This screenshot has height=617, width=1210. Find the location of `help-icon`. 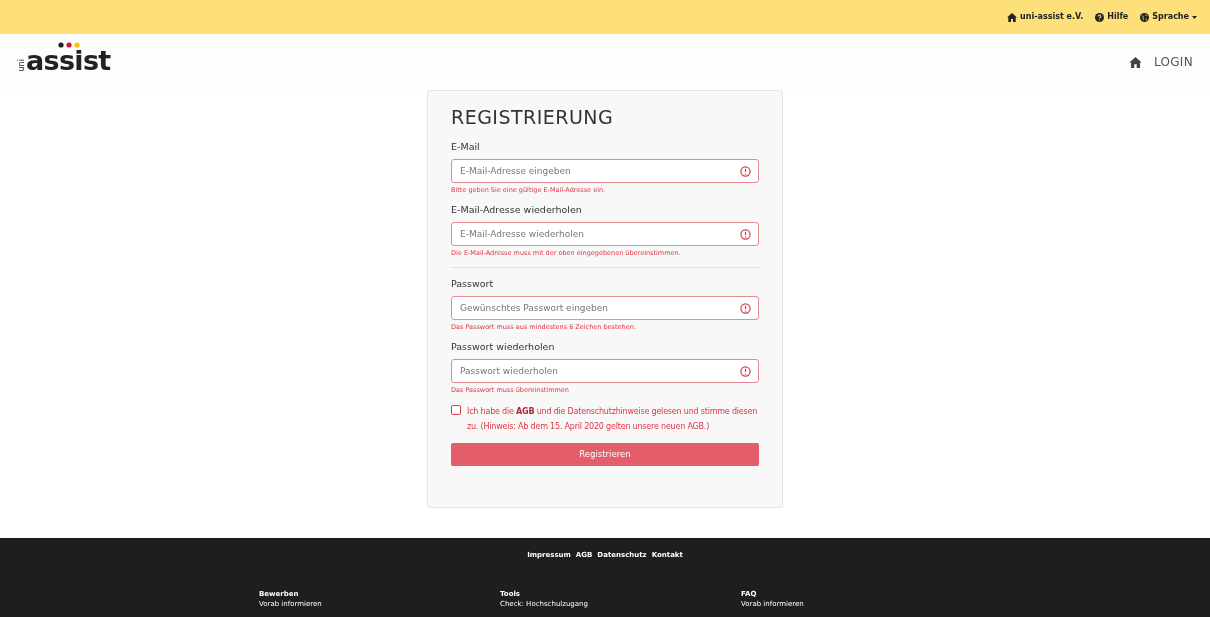

help-icon is located at coordinates (1100, 17).